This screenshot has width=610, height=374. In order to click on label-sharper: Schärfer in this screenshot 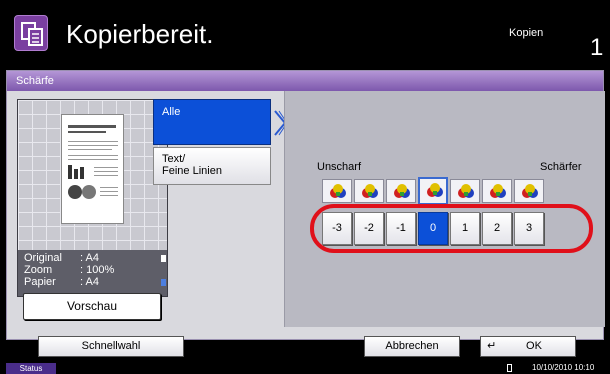, I will do `click(561, 167)`.